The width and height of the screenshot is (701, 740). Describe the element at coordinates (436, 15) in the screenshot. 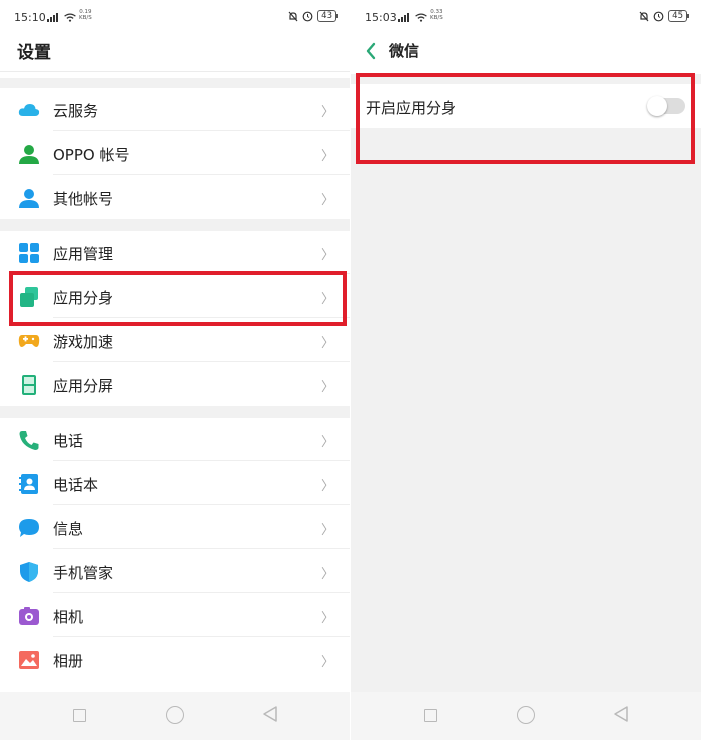

I see `network-speed: 0.33 KB/S` at that location.